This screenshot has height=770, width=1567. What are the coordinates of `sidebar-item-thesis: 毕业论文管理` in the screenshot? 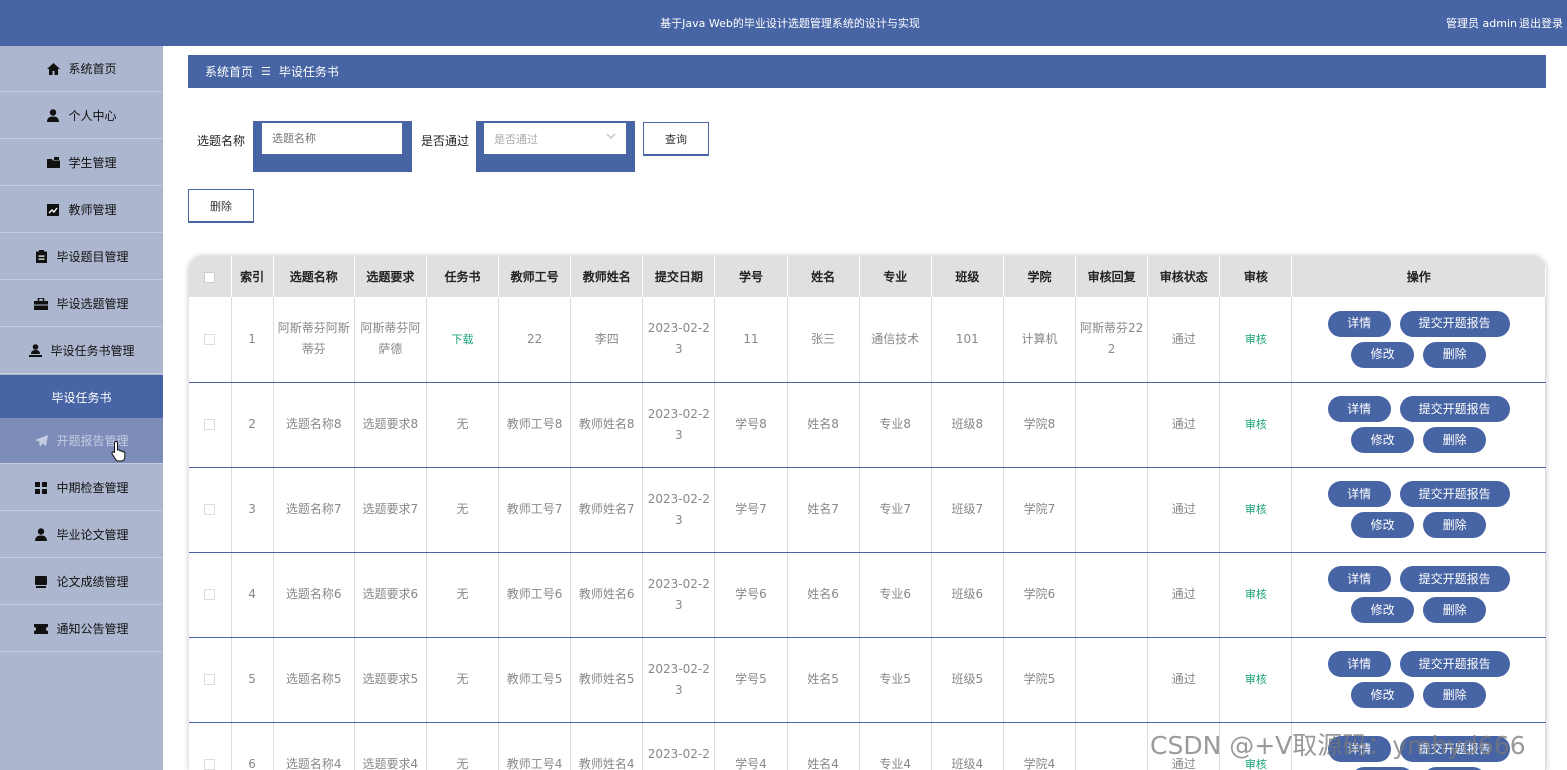 It's located at (81, 535).